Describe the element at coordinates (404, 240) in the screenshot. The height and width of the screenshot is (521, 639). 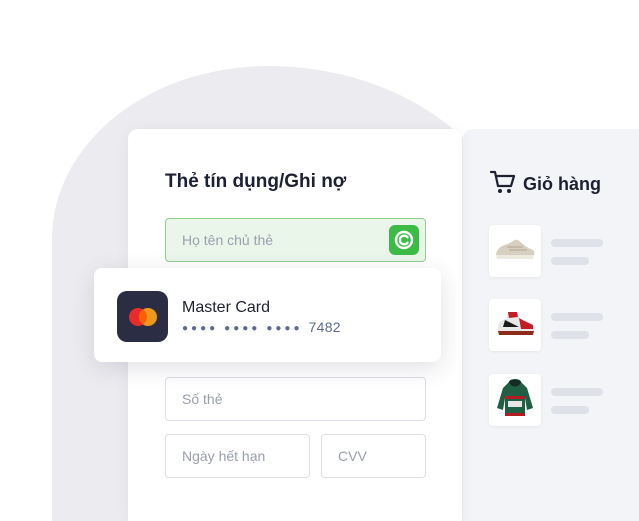
I see `autofill-icon` at that location.